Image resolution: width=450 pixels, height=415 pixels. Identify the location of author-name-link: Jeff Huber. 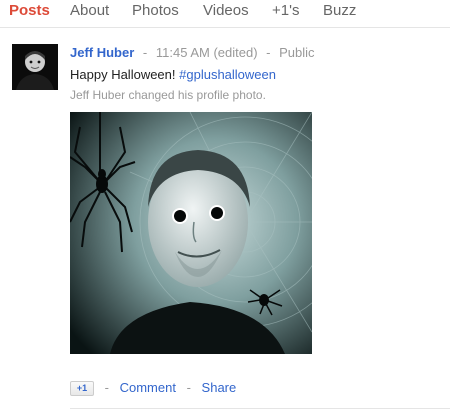
(102, 52).